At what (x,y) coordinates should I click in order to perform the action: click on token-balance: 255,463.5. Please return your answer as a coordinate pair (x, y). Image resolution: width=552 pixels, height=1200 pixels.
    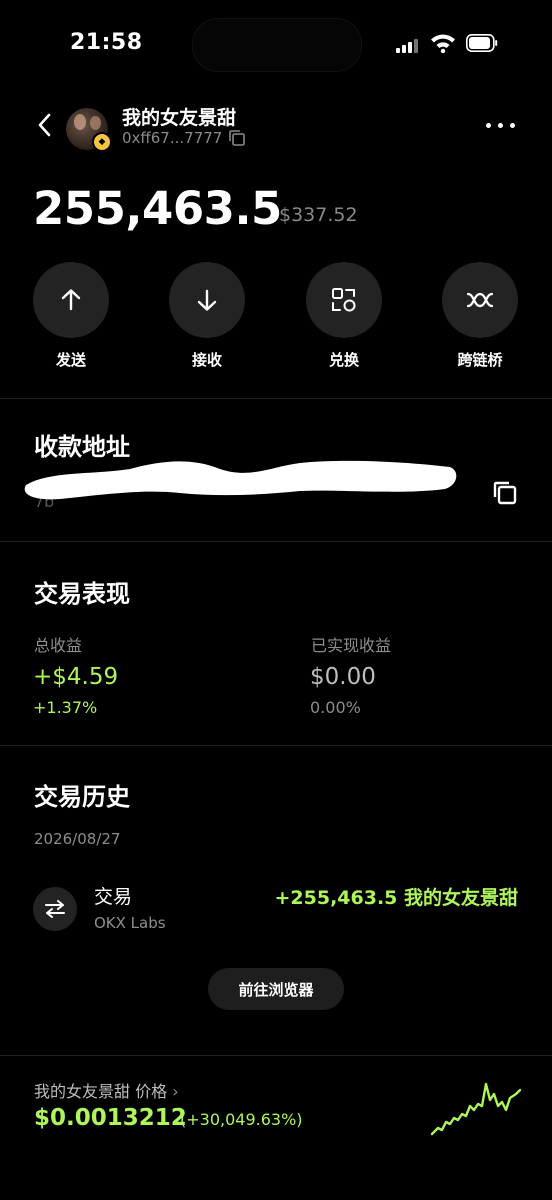
    Looking at the image, I should click on (157, 208).